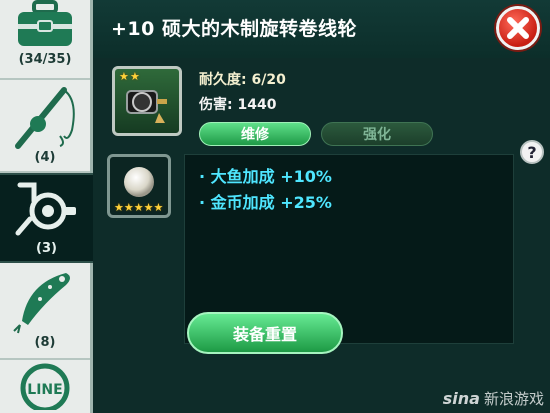  What do you see at coordinates (45, 342) in the screenshot?
I see `tab-count: (8)` at bounding box center [45, 342].